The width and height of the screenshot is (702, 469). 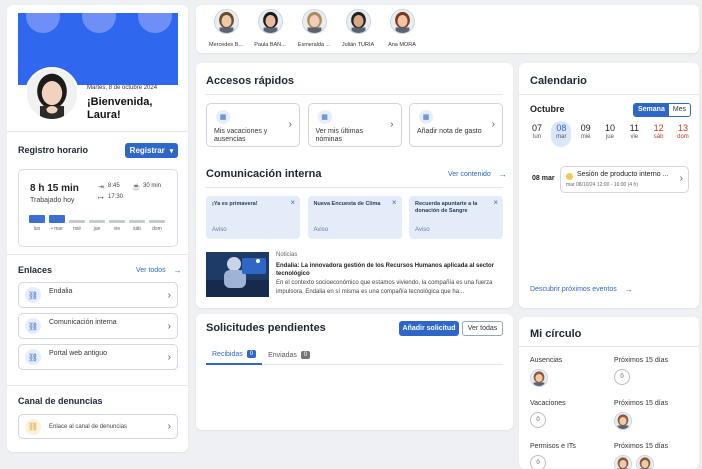 I want to click on calendar-day: 11 vie, so click(x=634, y=134).